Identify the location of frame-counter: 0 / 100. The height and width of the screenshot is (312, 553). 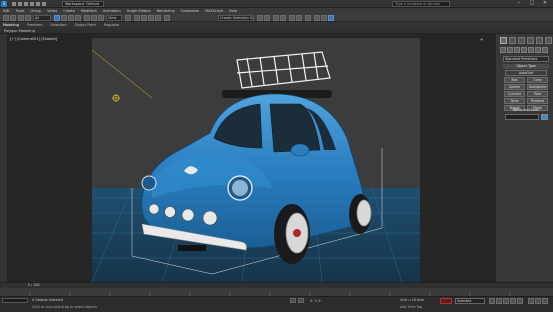
(34, 285).